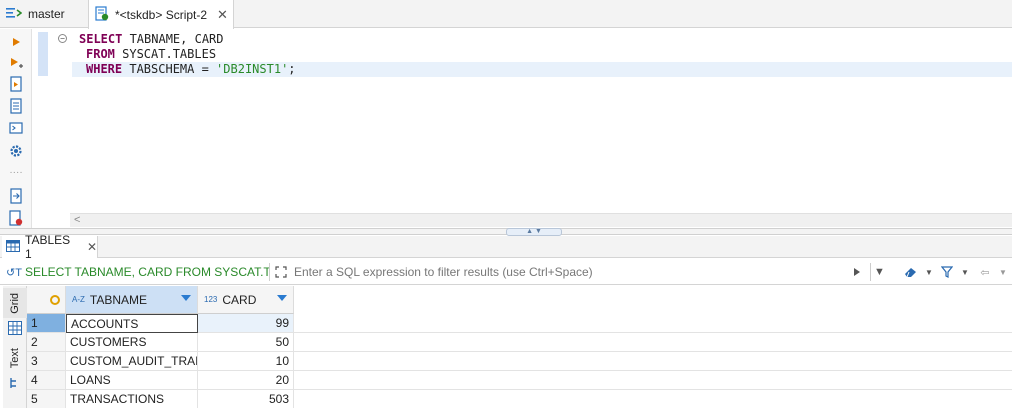  What do you see at coordinates (542, 39) in the screenshot?
I see `code-line-1: SELECT TABNAME, CARD` at bounding box center [542, 39].